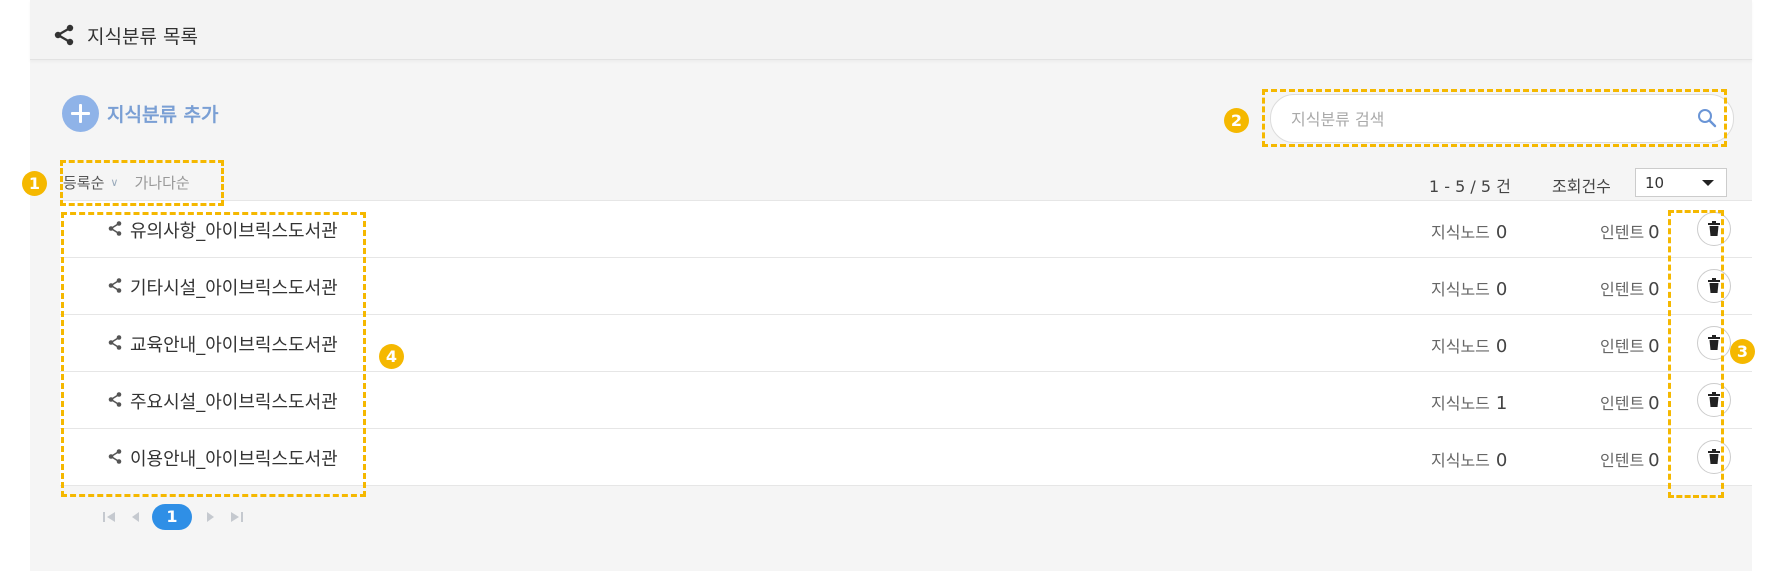  What do you see at coordinates (163, 115) in the screenshot?
I see `add-category-label: 지식분류 추가` at bounding box center [163, 115].